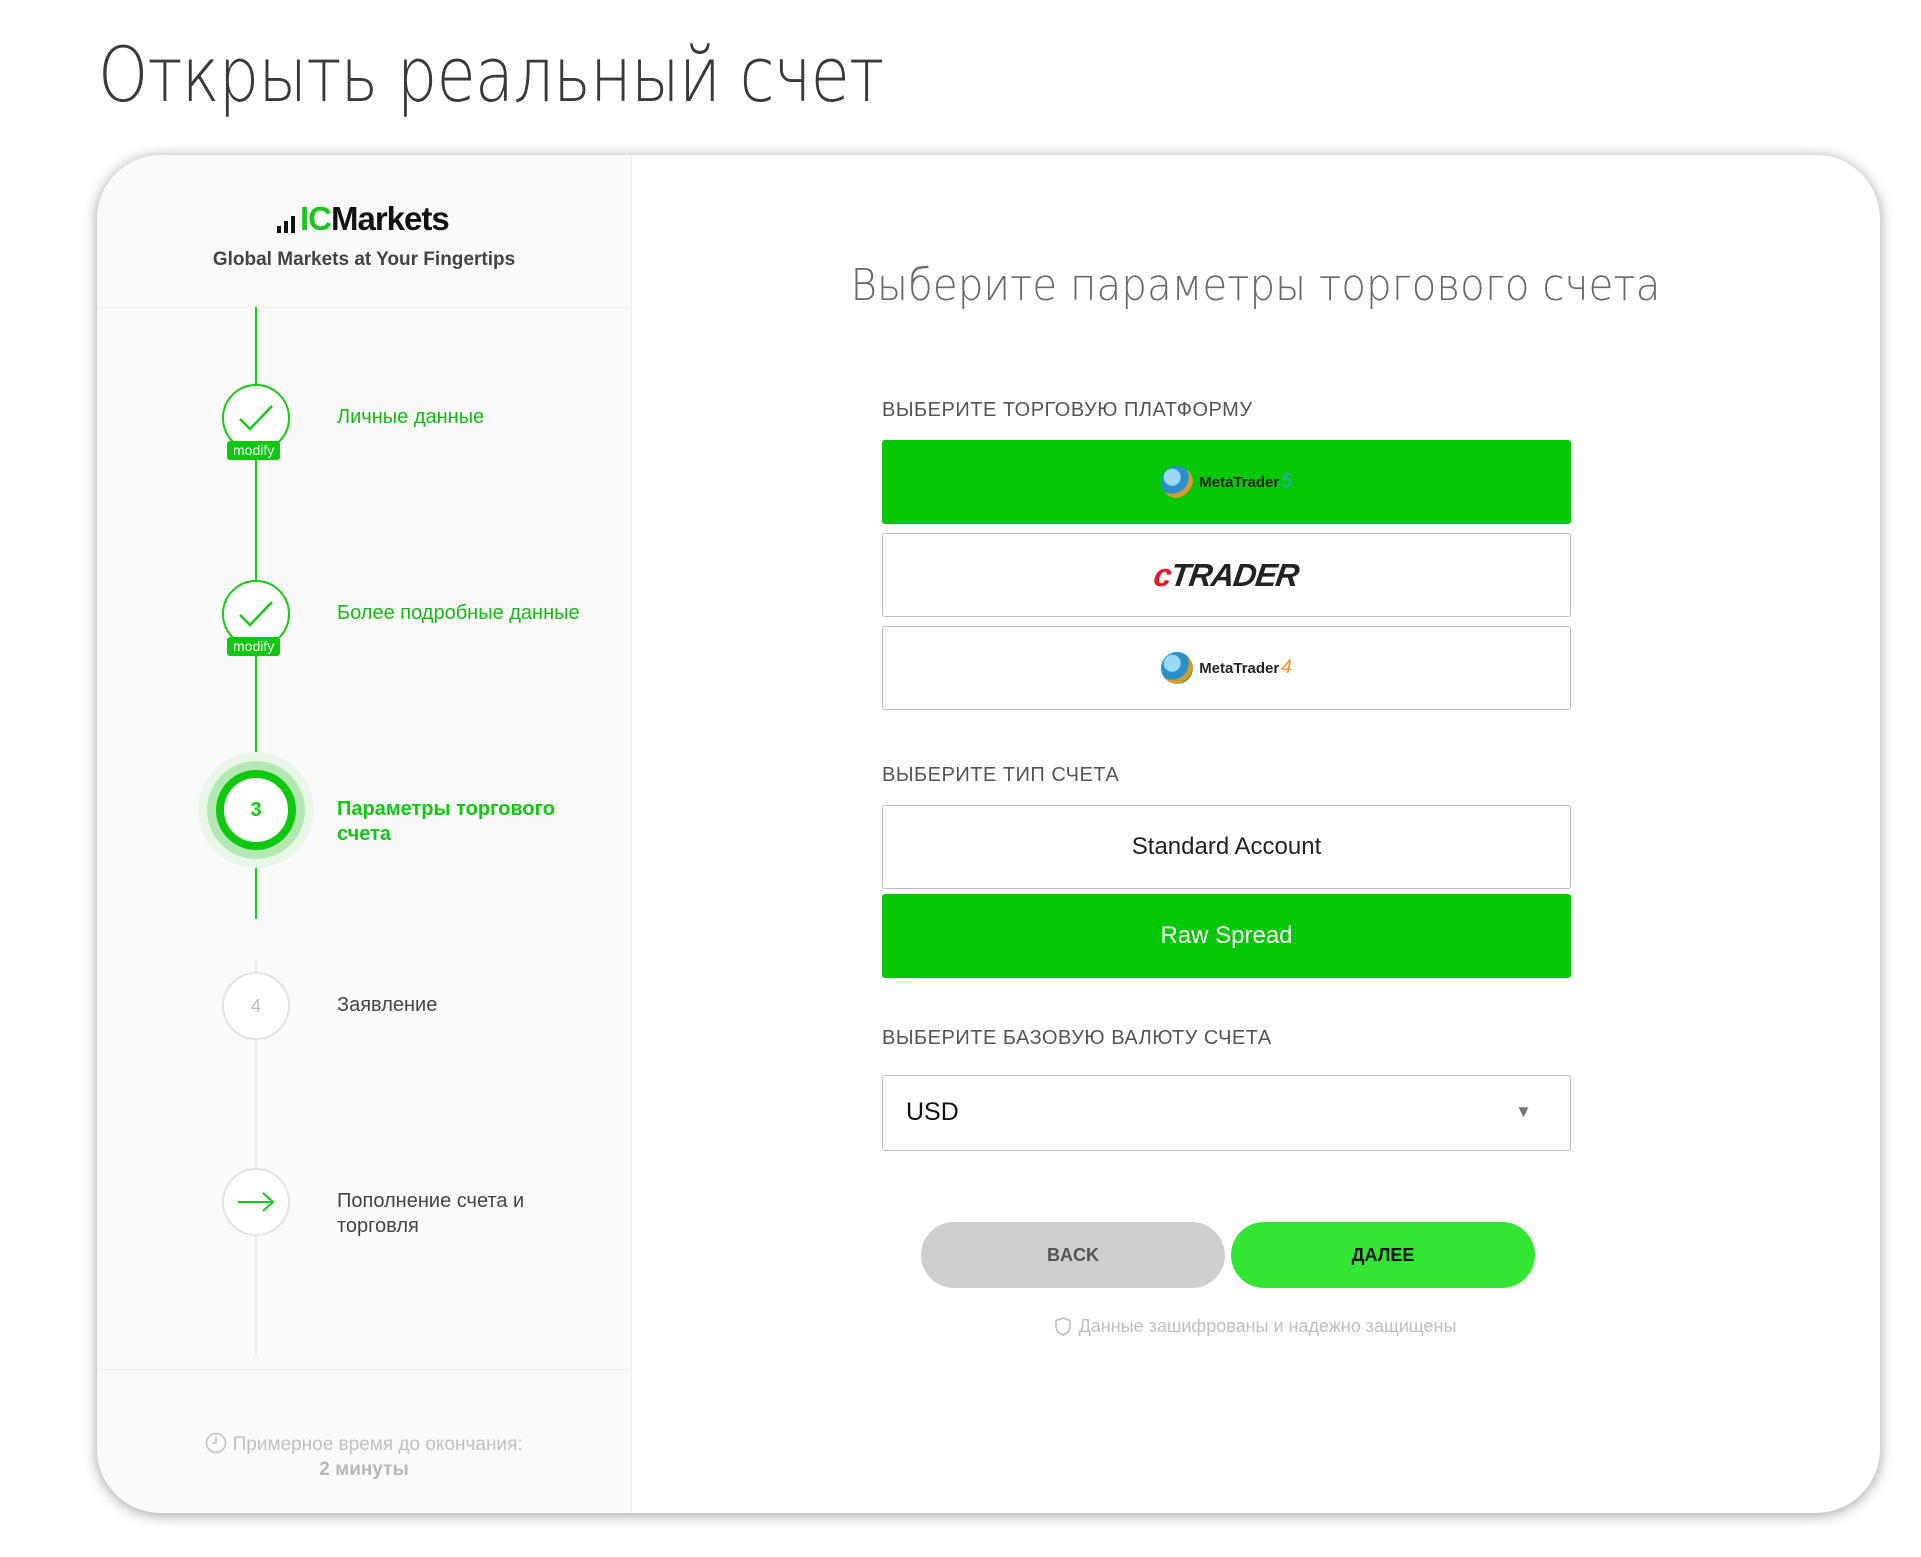 The height and width of the screenshot is (1557, 1921). I want to click on metatrader5-logo: MetaTrader 5, so click(1226, 482).